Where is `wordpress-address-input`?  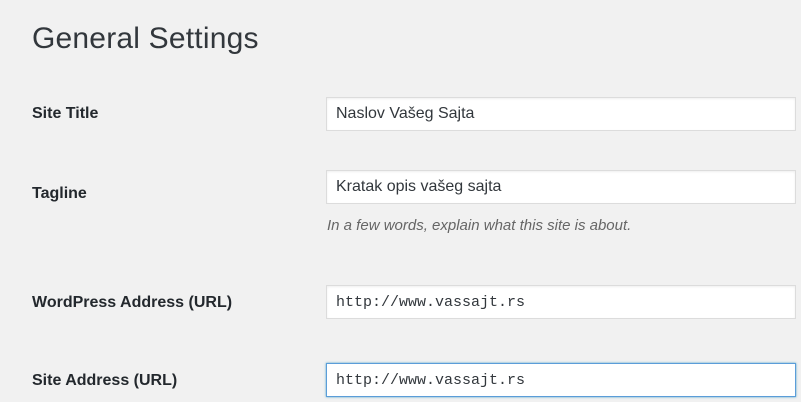 wordpress-address-input is located at coordinates (561, 302).